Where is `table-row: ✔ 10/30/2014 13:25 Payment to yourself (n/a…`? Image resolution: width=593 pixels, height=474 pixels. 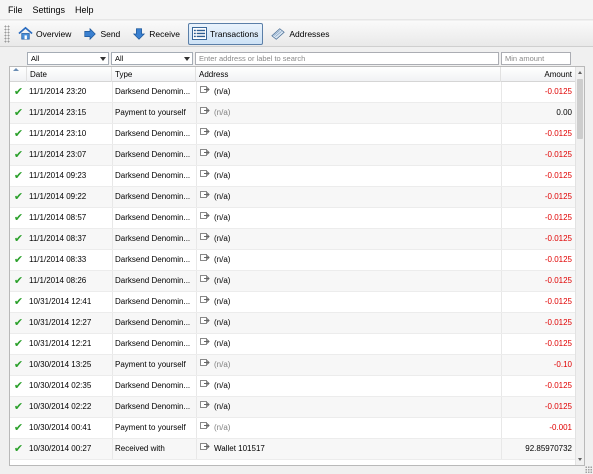 table-row: ✔ 10/30/2014 13:25 Payment to yourself (n/a… is located at coordinates (293, 365).